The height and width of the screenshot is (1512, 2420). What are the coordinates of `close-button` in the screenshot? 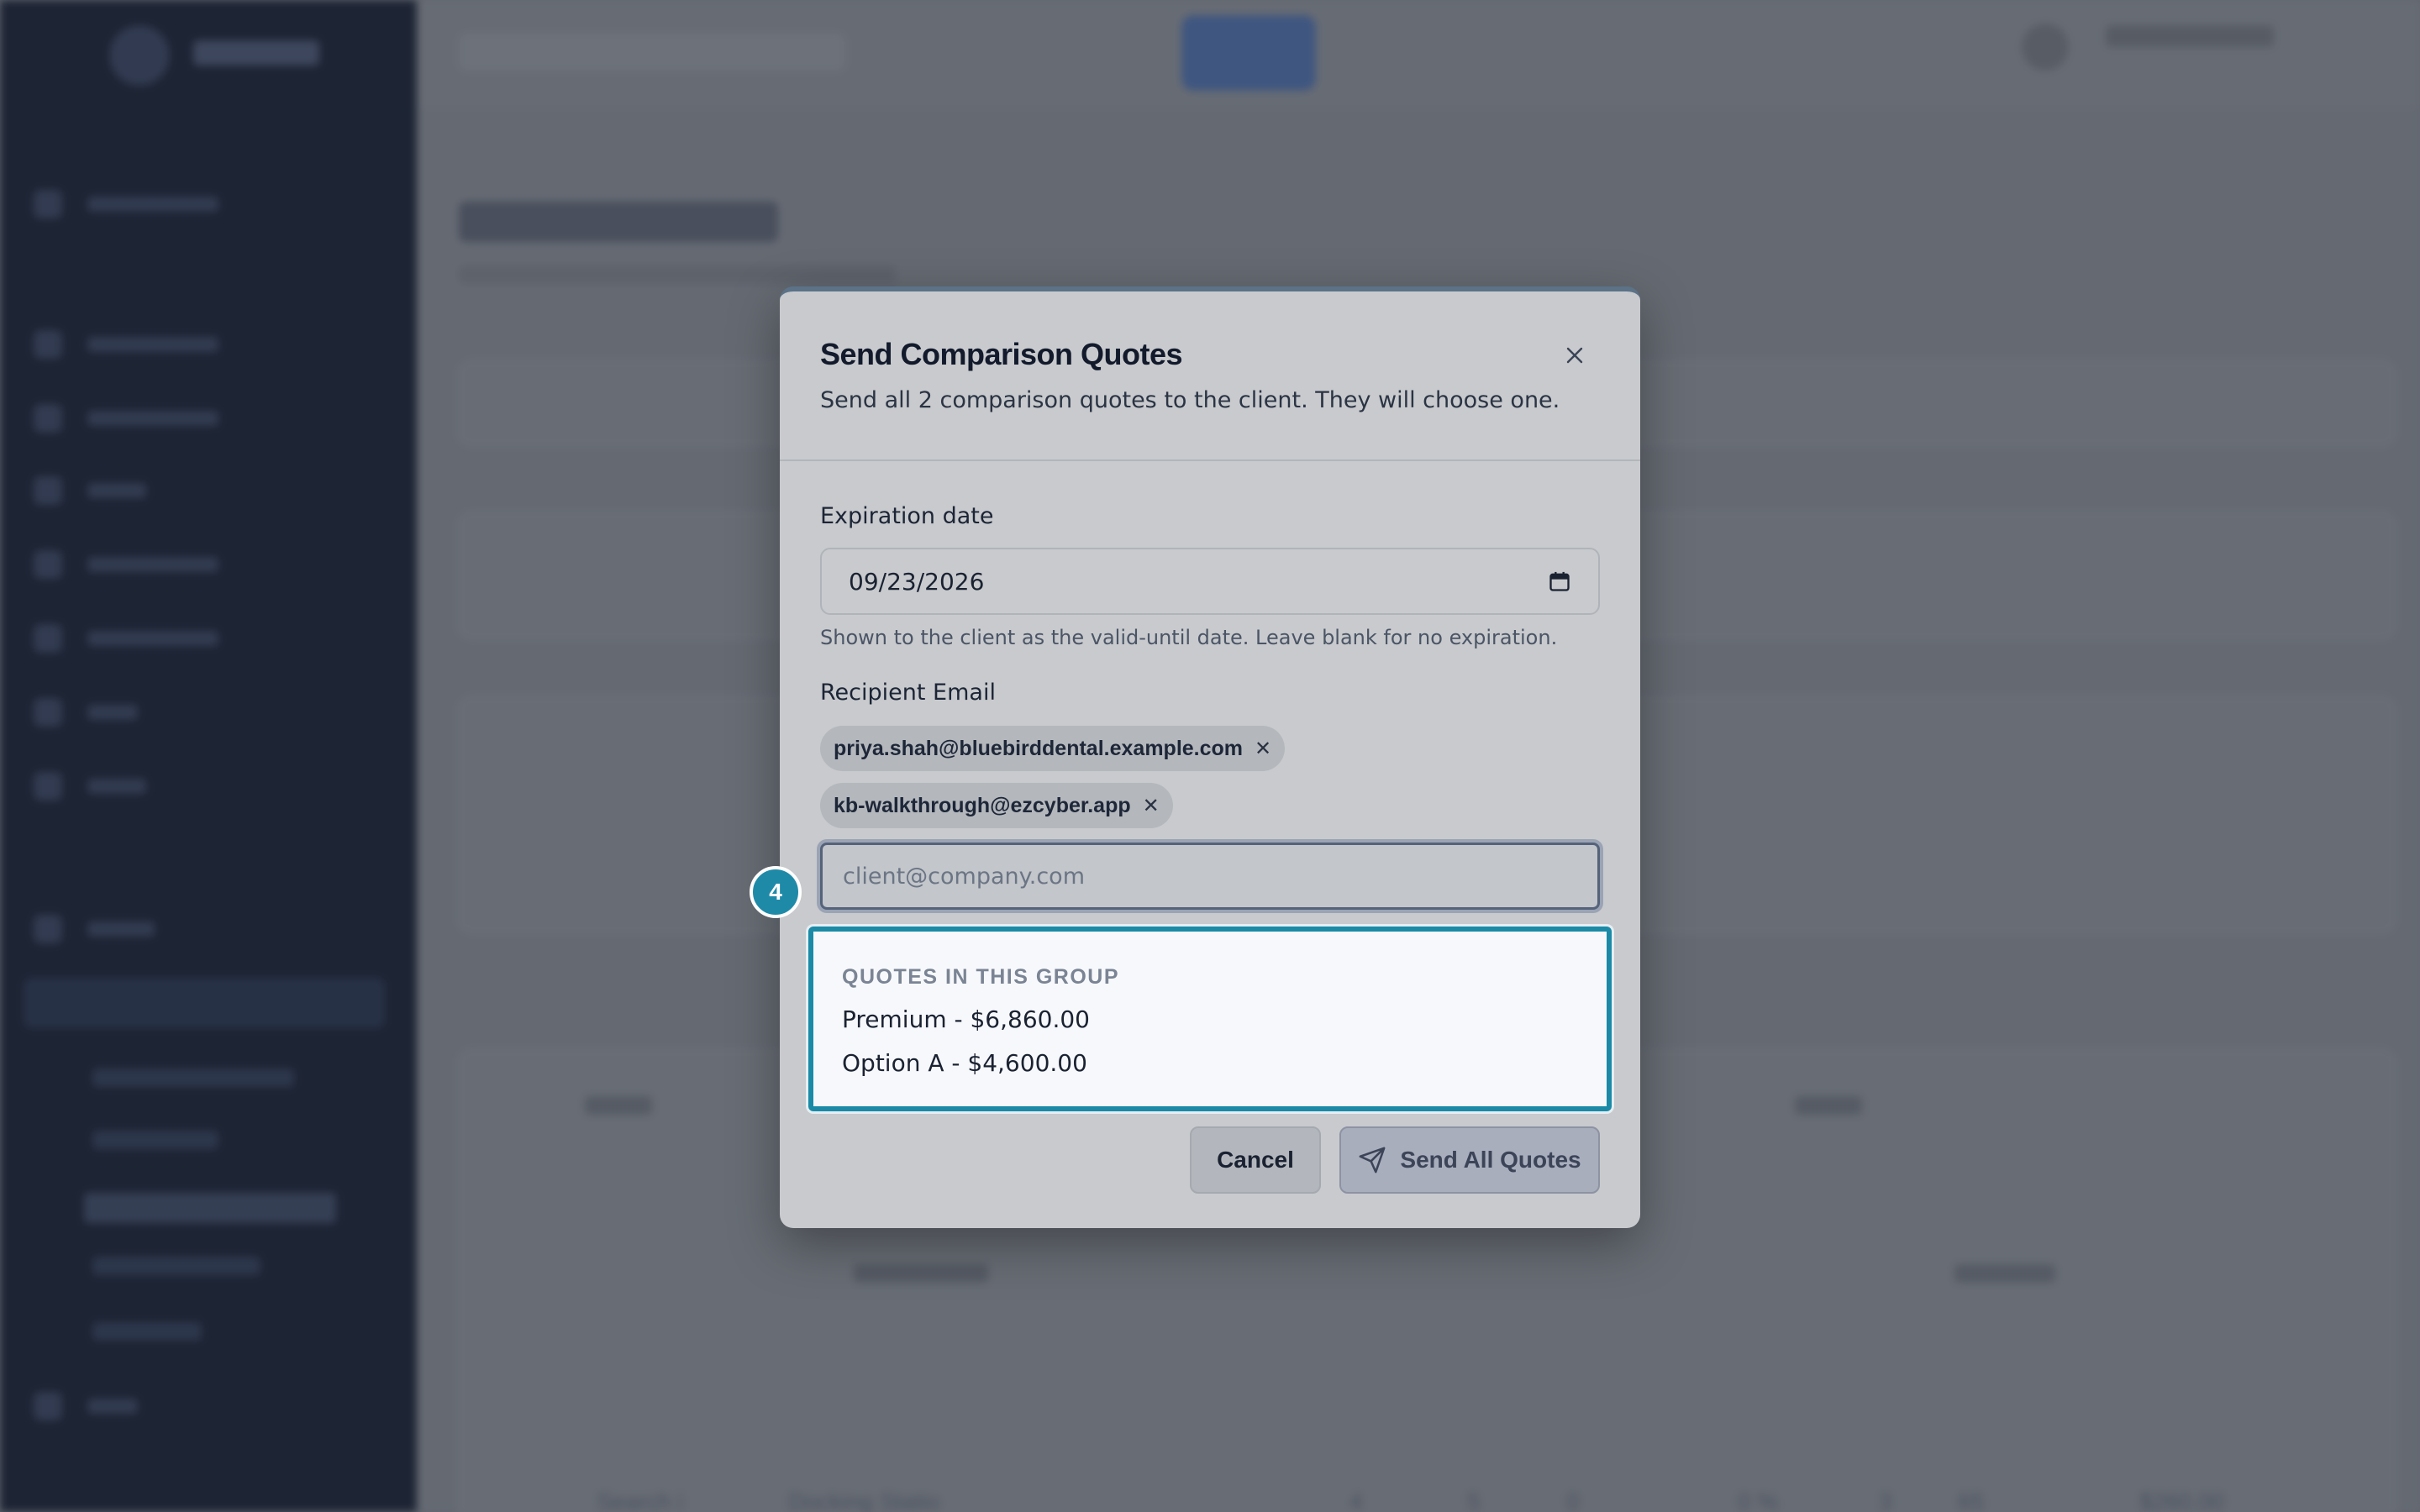 It's located at (1574, 355).